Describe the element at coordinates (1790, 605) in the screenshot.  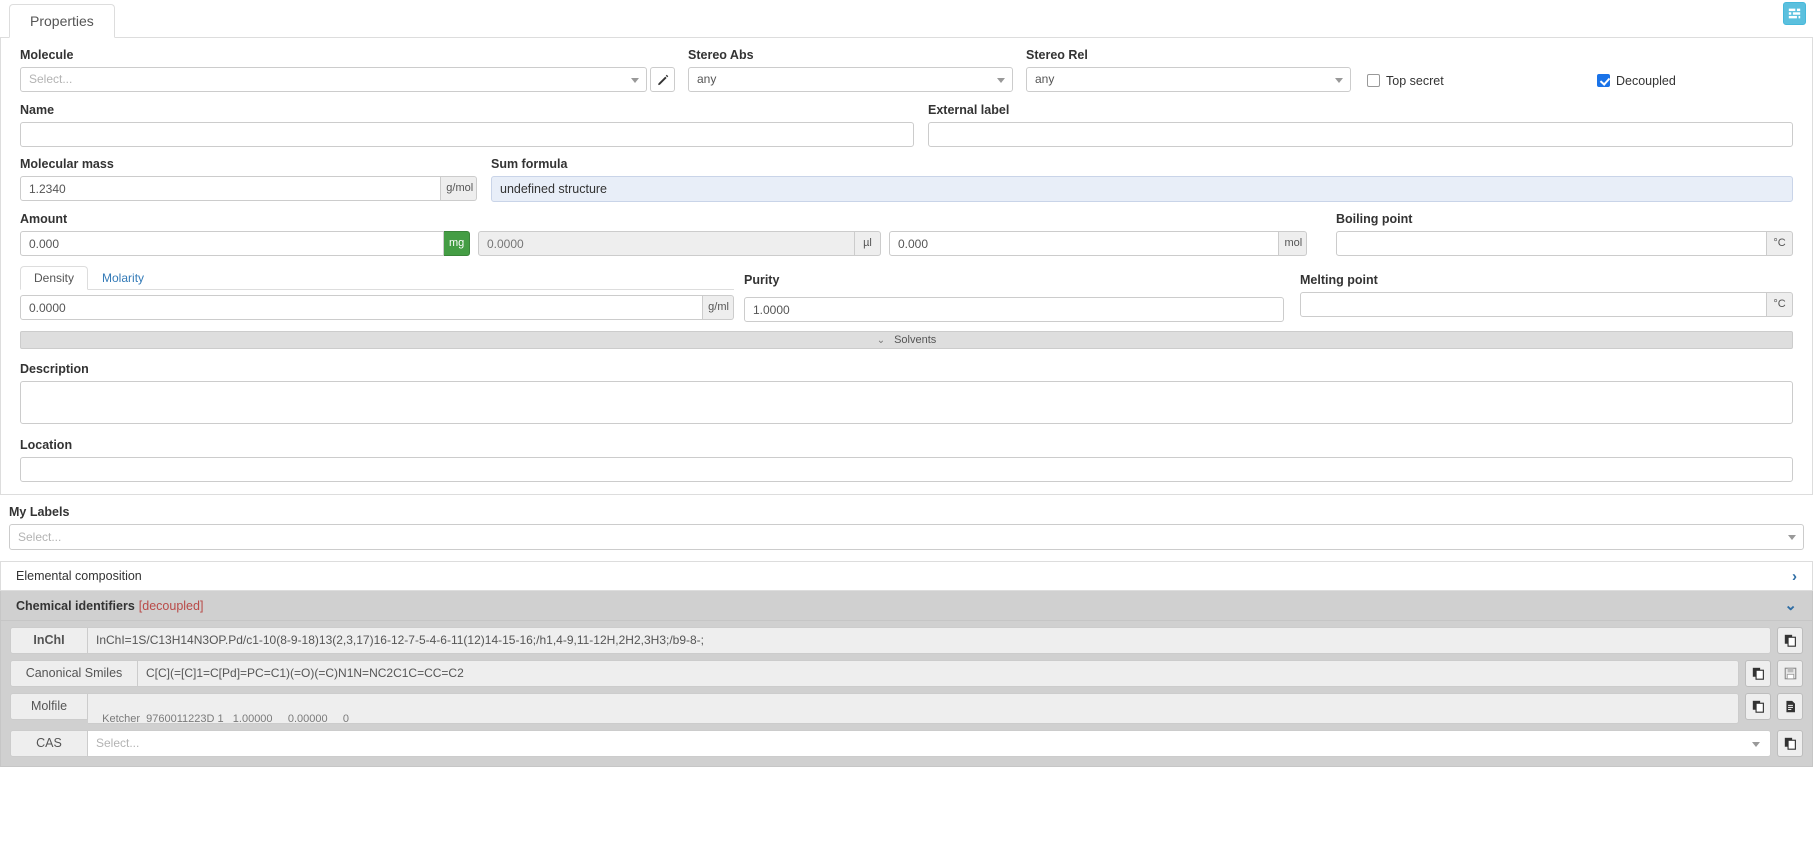
I see `chevron-down-icon: ⌄` at that location.